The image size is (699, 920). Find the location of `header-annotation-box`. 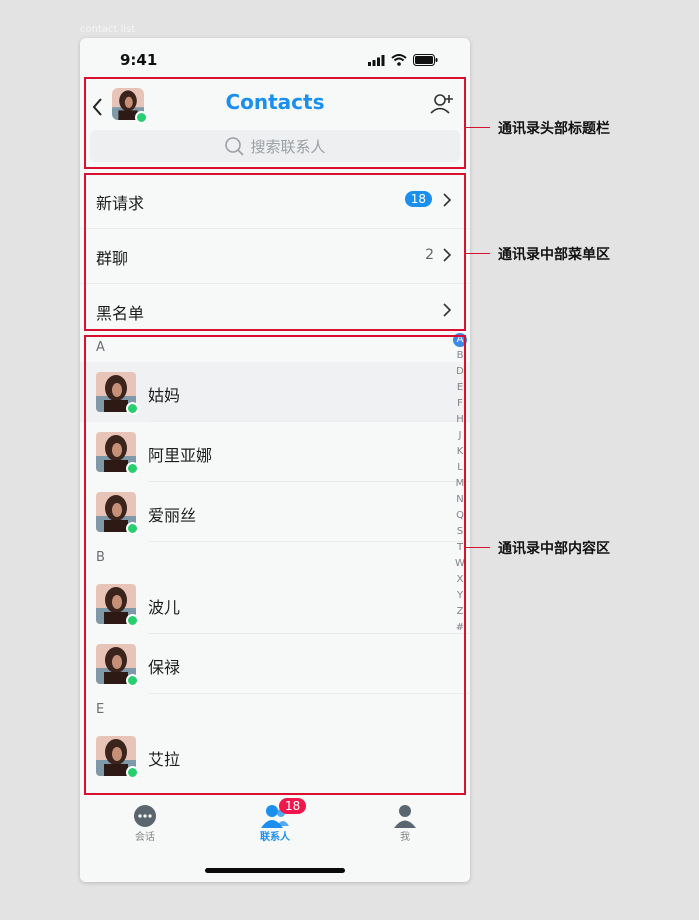

header-annotation-box is located at coordinates (275, 123).